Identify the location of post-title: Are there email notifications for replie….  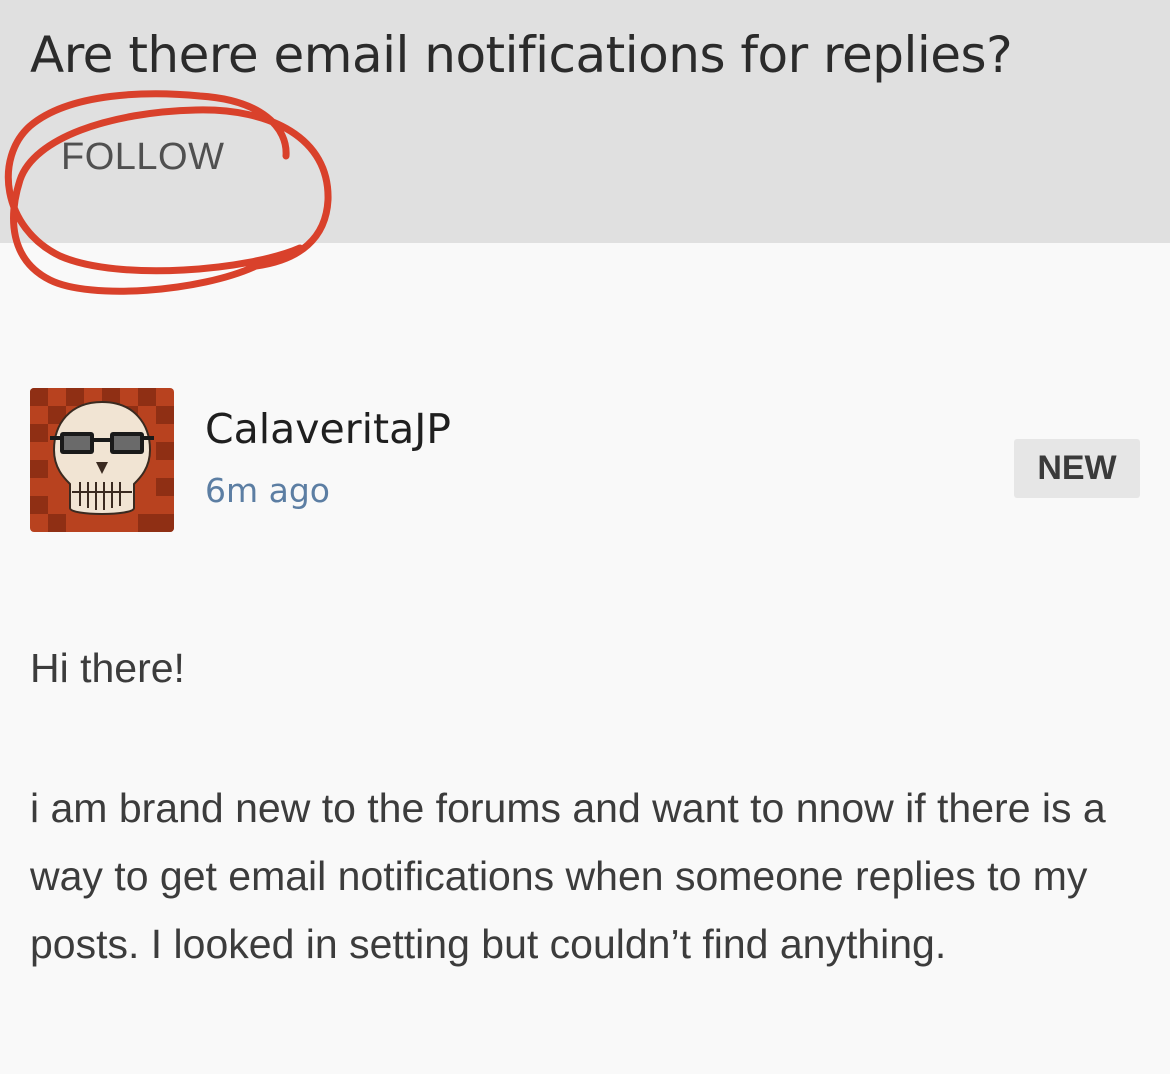
(521, 55).